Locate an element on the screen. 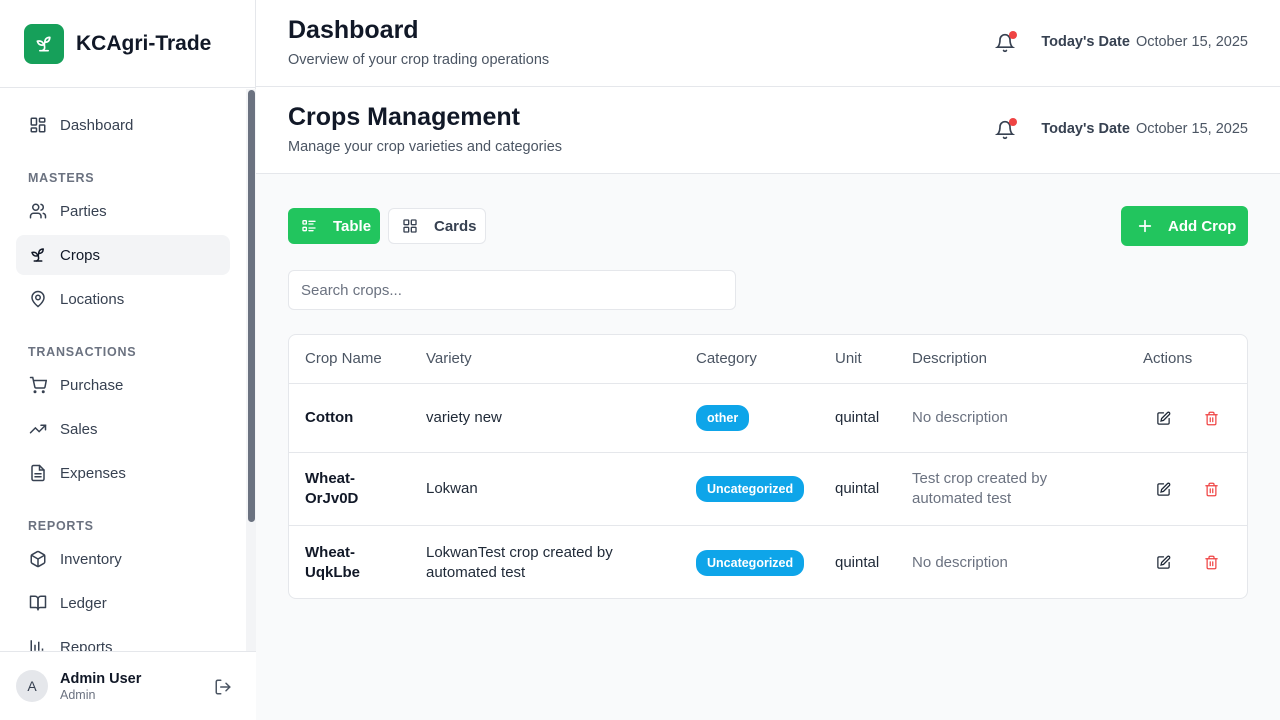 The image size is (1280, 720). file-text-icon is located at coordinates (38, 473).